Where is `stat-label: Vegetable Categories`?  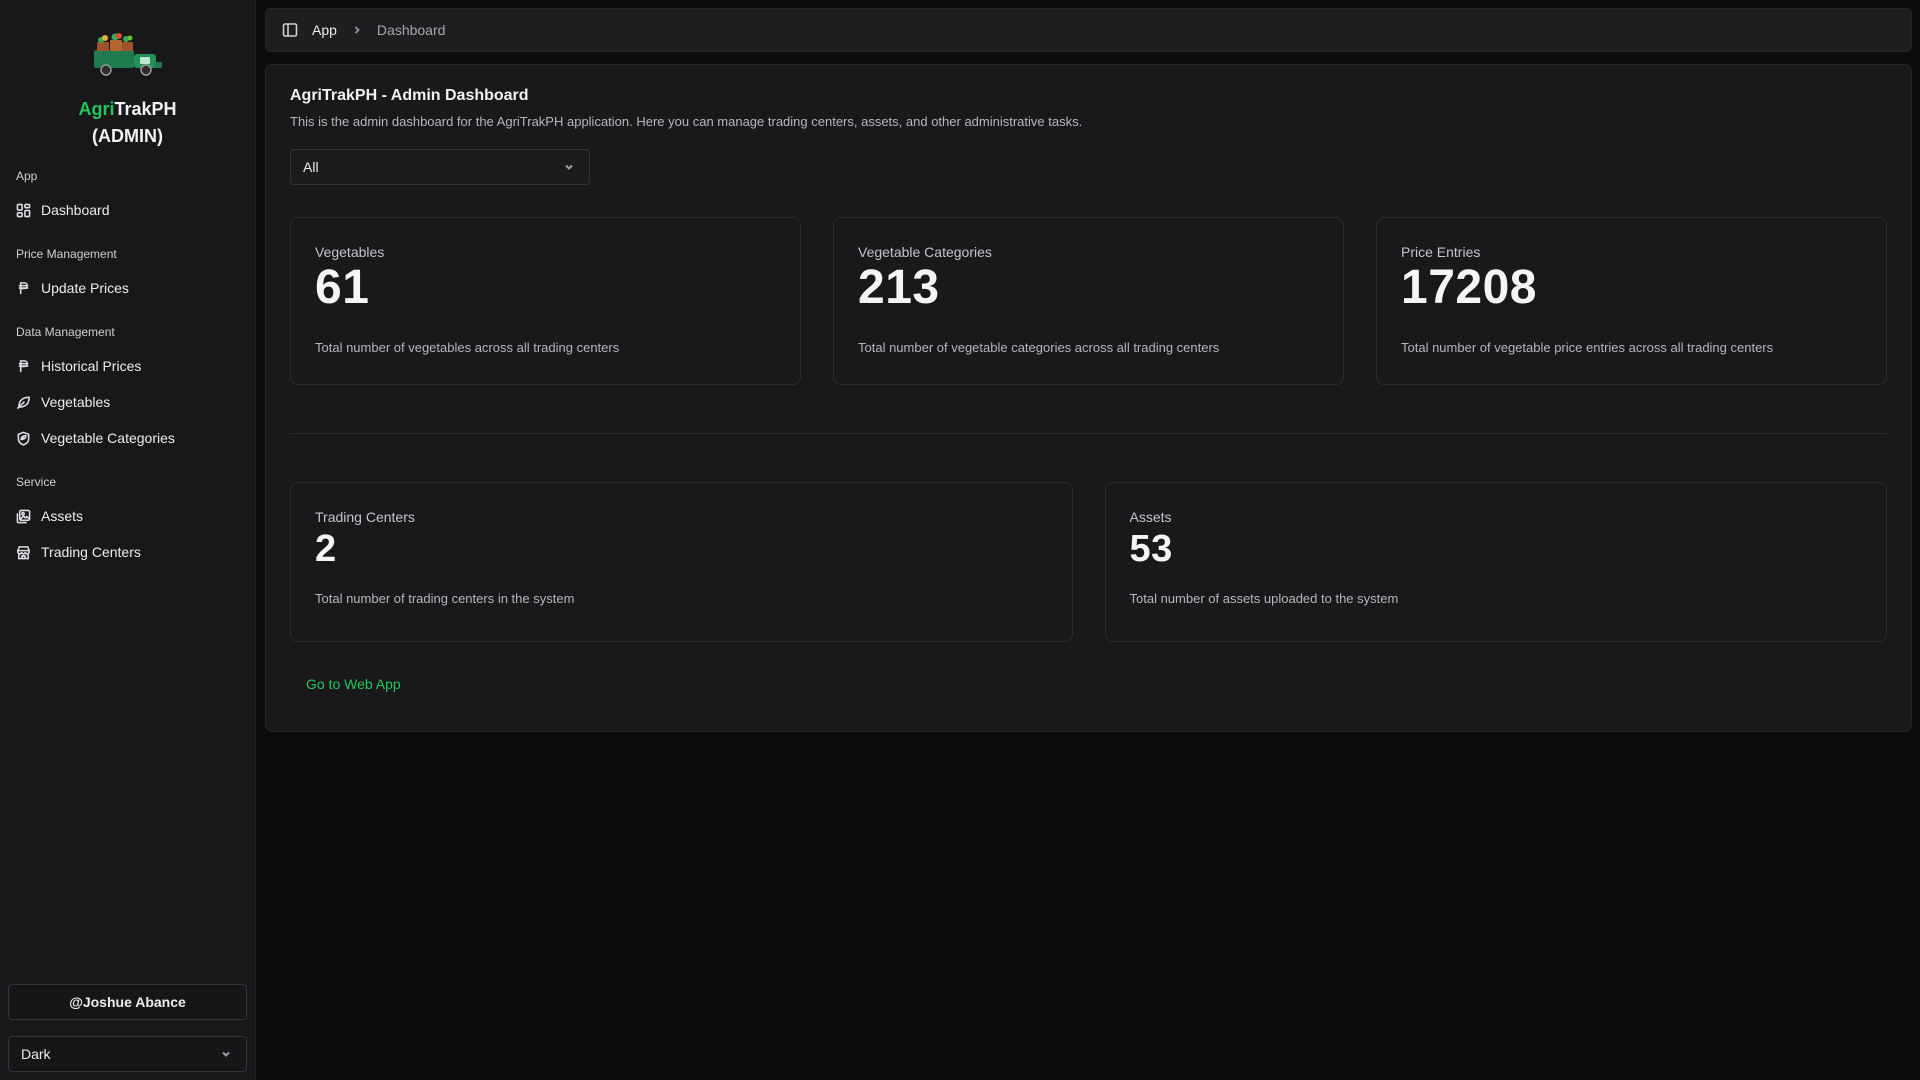
stat-label: Vegetable Categories is located at coordinates (925, 252).